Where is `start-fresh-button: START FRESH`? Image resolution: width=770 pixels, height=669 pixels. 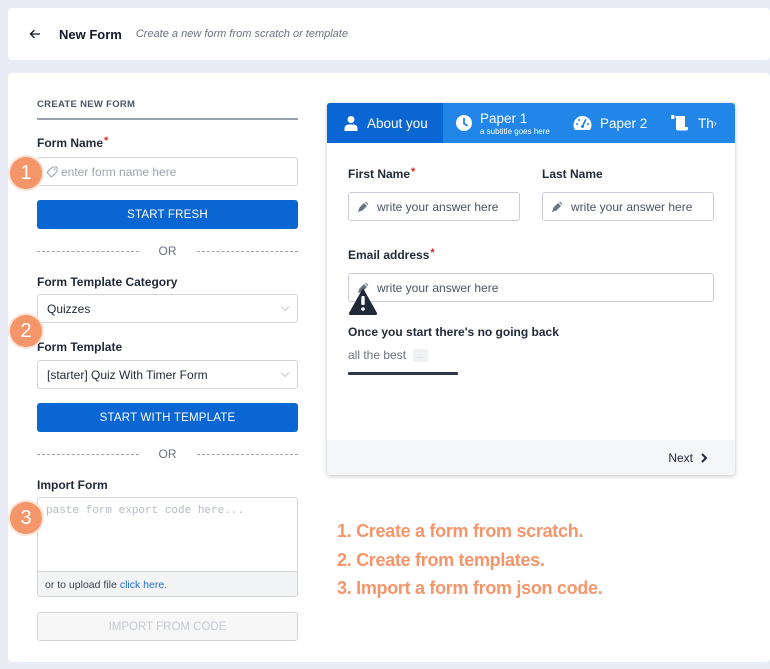
start-fresh-button: START FRESH is located at coordinates (167, 214).